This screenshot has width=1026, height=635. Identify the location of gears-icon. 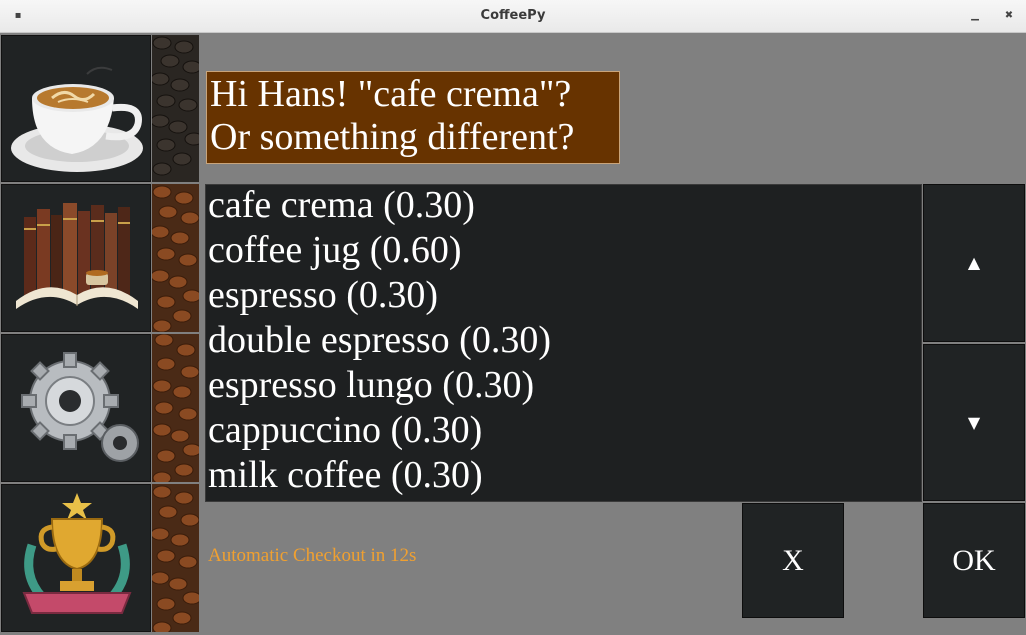
(80, 407).